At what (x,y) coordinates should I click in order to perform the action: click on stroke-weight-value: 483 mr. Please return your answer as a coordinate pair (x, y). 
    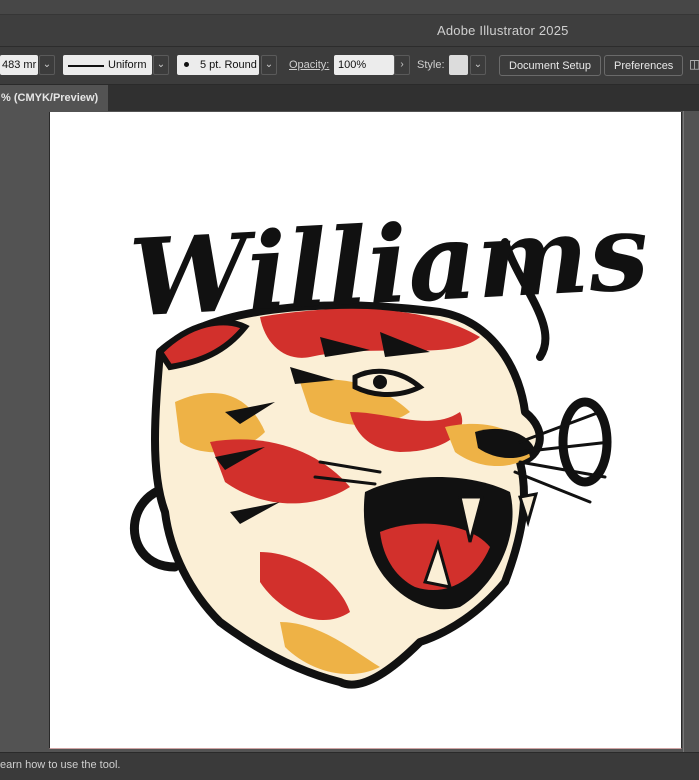
    Looking at the image, I should click on (19, 65).